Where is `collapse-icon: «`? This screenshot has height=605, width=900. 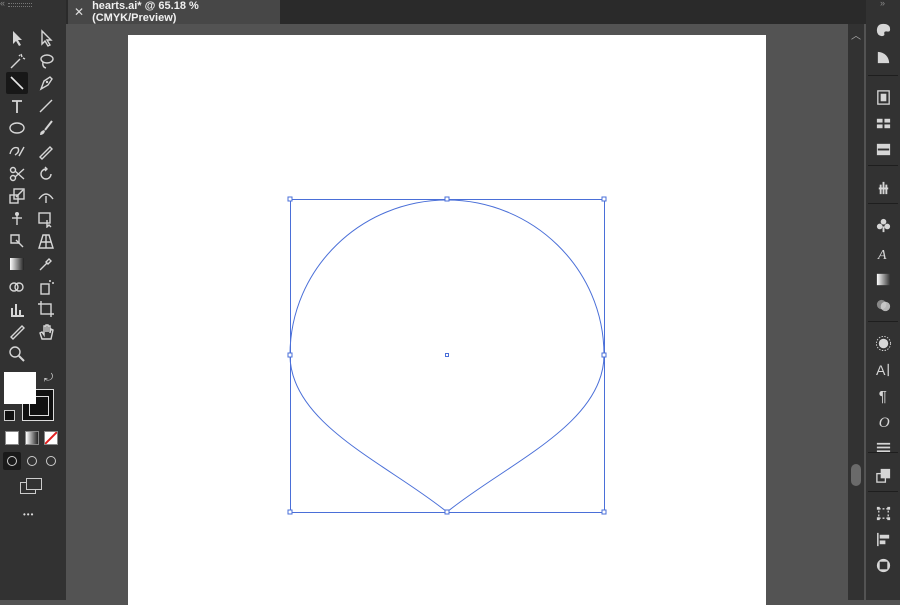
collapse-icon: « is located at coordinates (2, 4).